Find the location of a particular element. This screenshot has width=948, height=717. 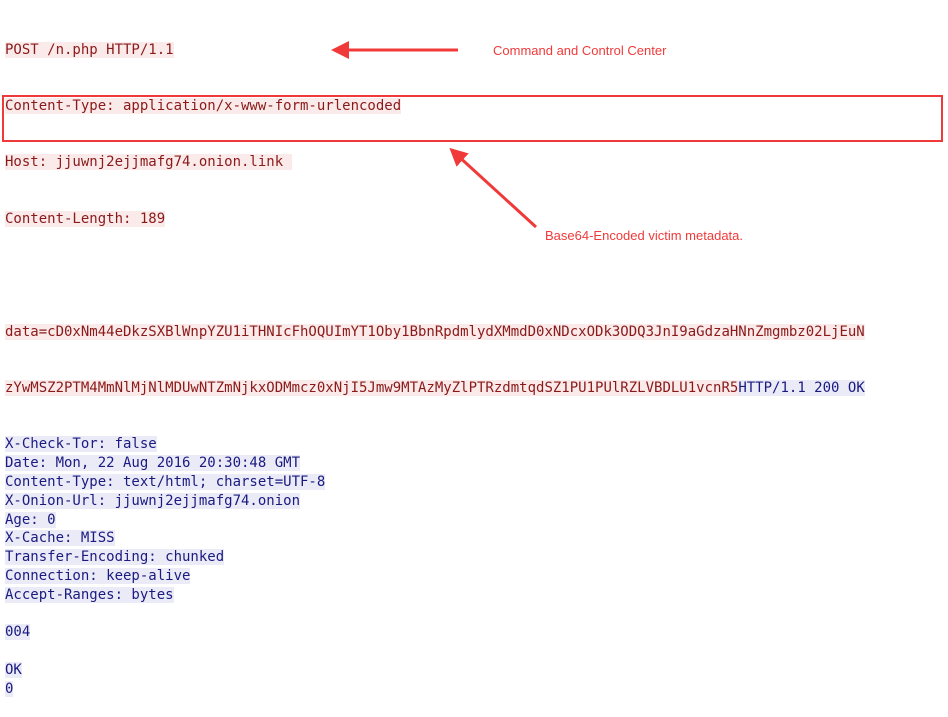

response-header-line: Transfer-Encoding: chunked is located at coordinates (115, 557).